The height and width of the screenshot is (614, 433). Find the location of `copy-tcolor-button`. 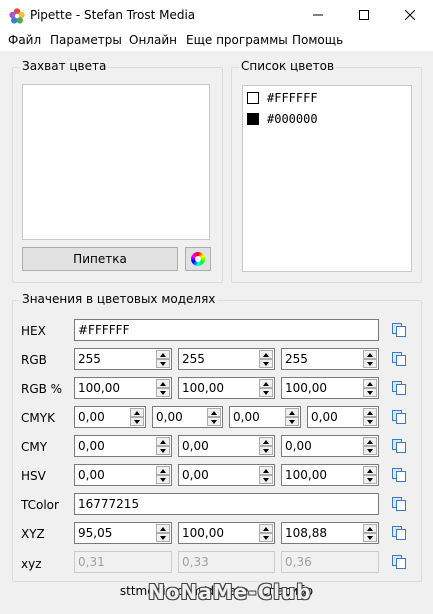

copy-tcolor-button is located at coordinates (399, 504).